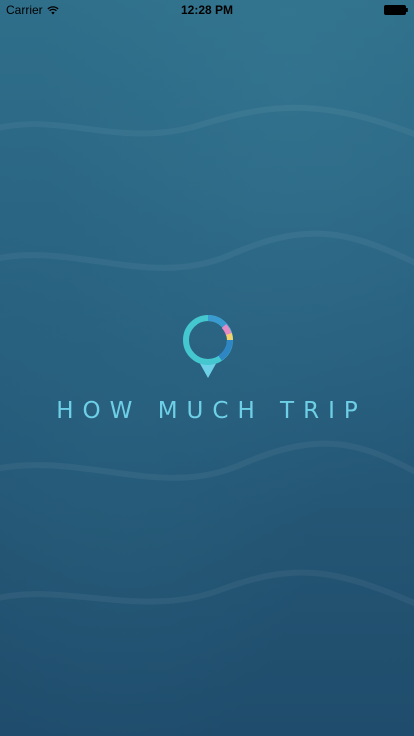 The width and height of the screenshot is (414, 736). I want to click on status-bar: Carrier 12:28 PM, so click(207, 10).